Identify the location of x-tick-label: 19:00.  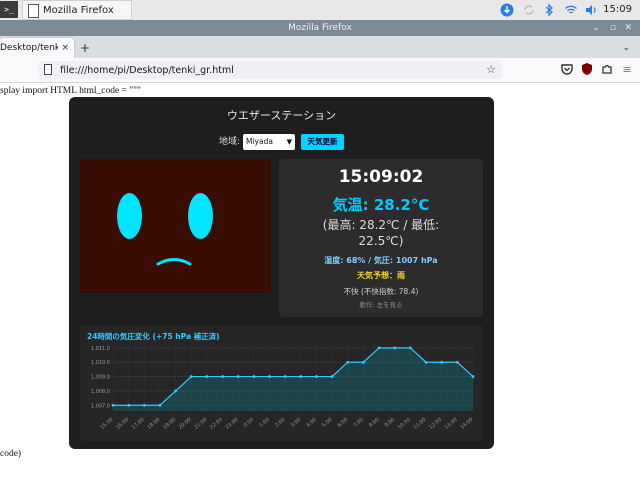
(169, 424).